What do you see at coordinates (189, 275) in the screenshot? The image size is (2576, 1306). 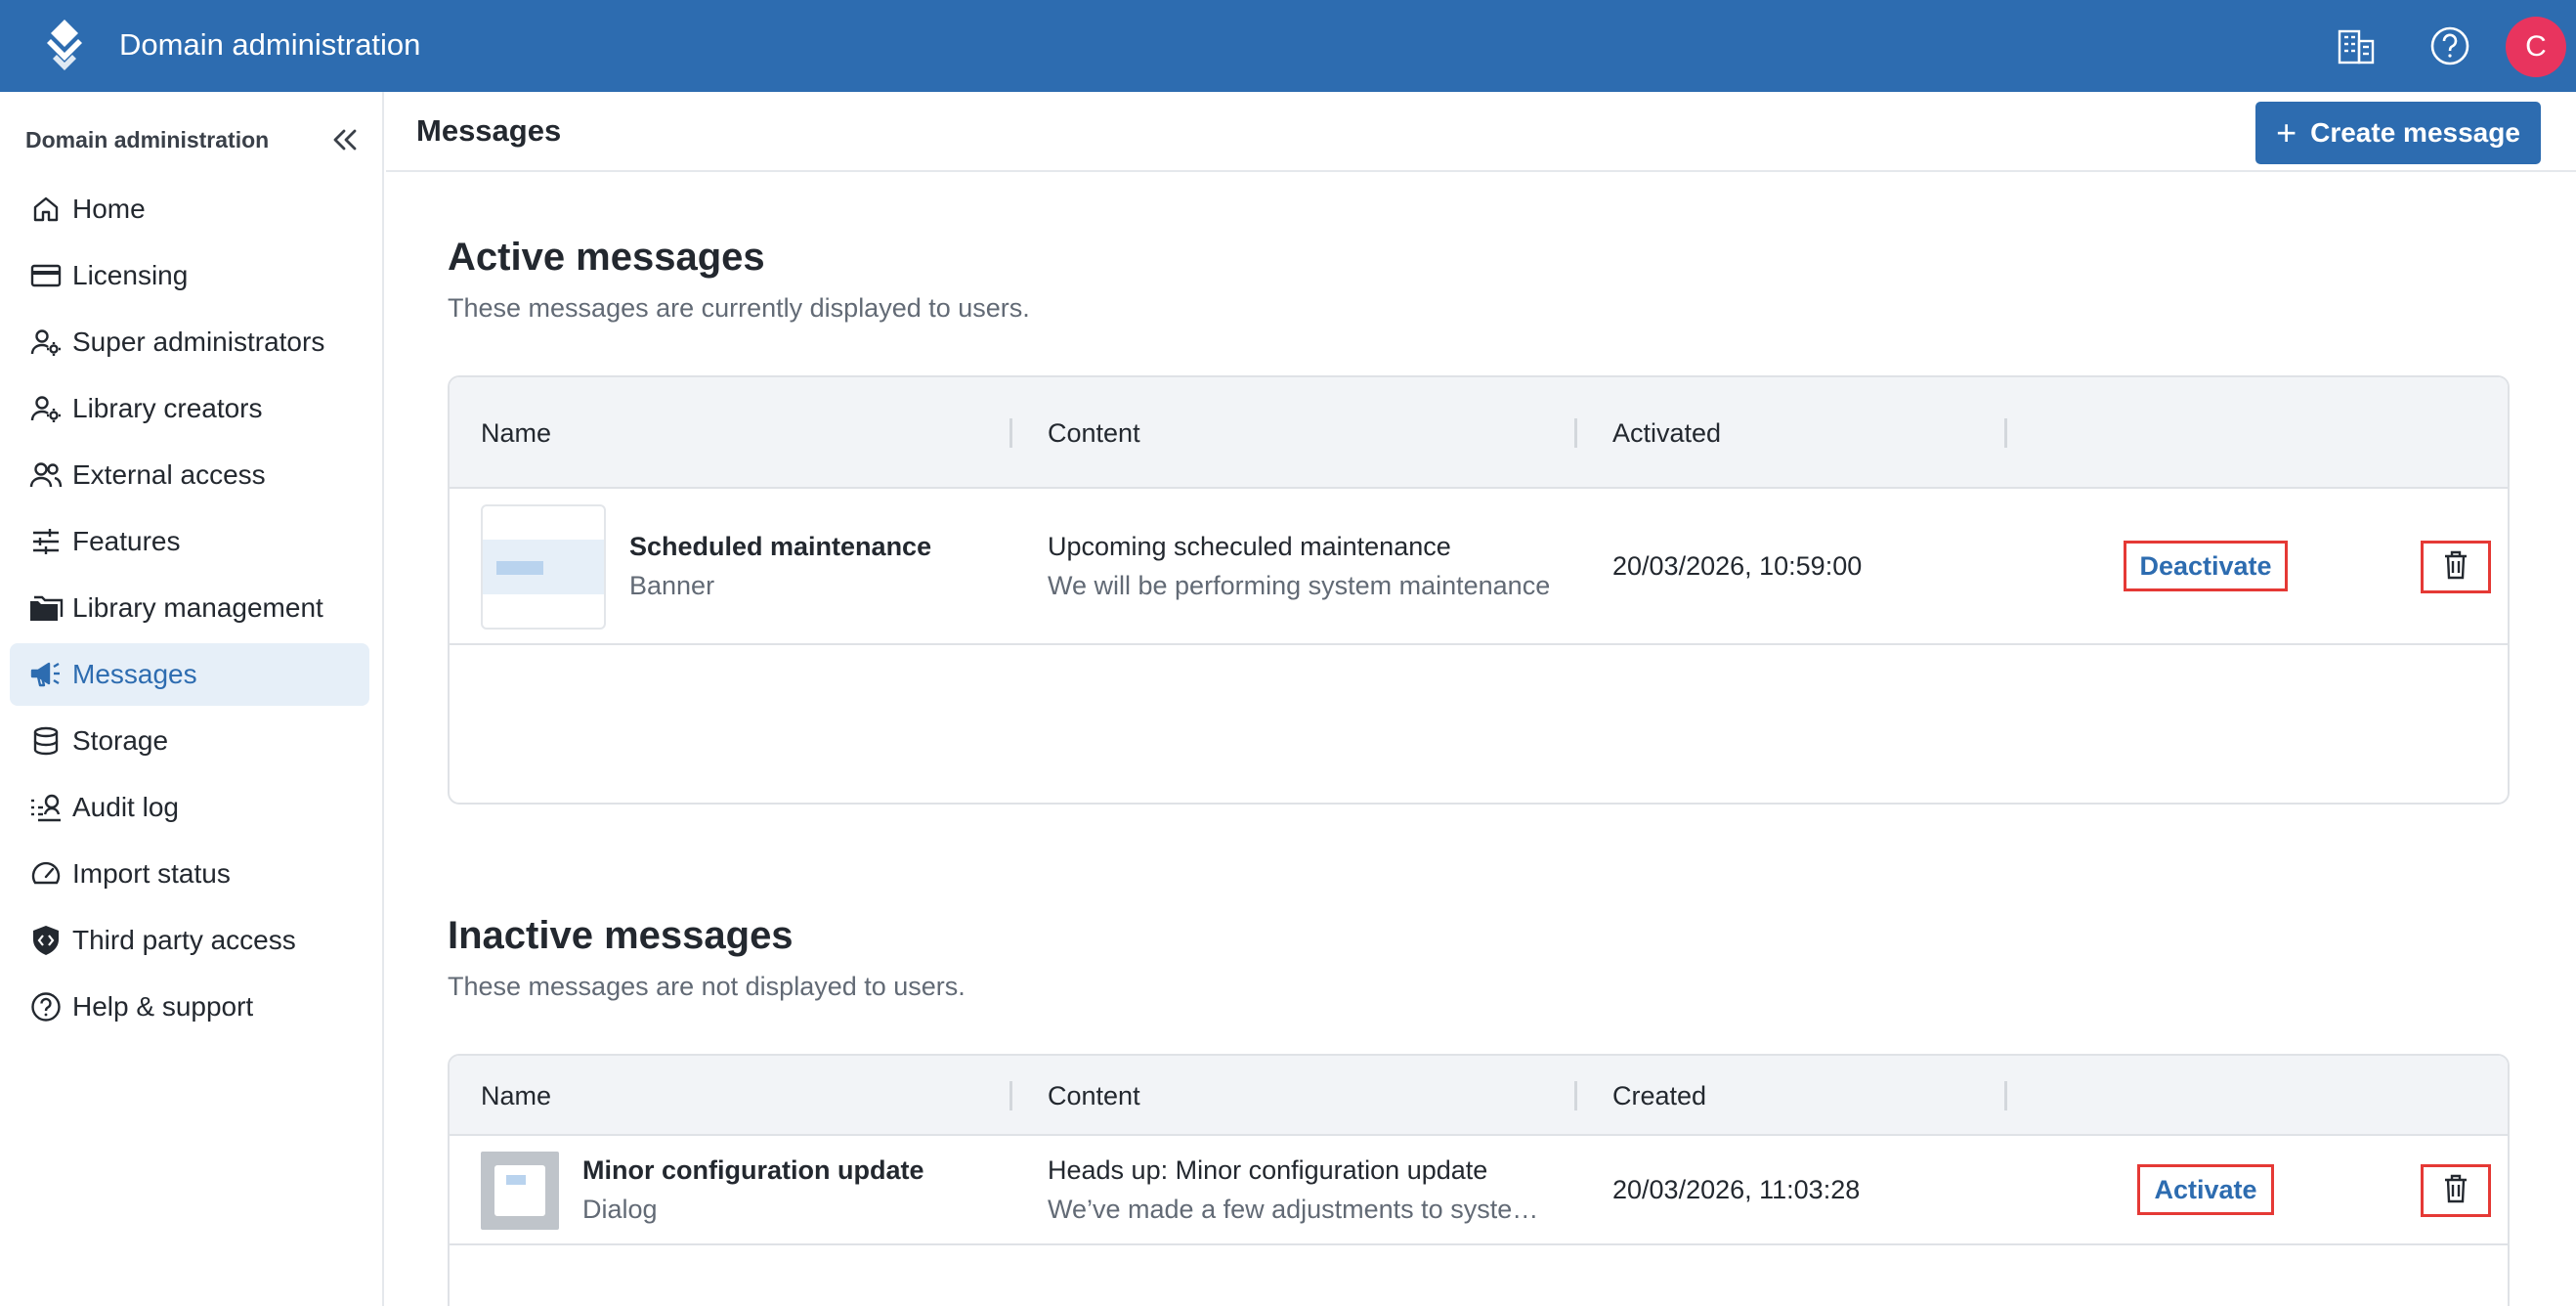 I see `sidebar-item-licensing: Licensing` at bounding box center [189, 275].